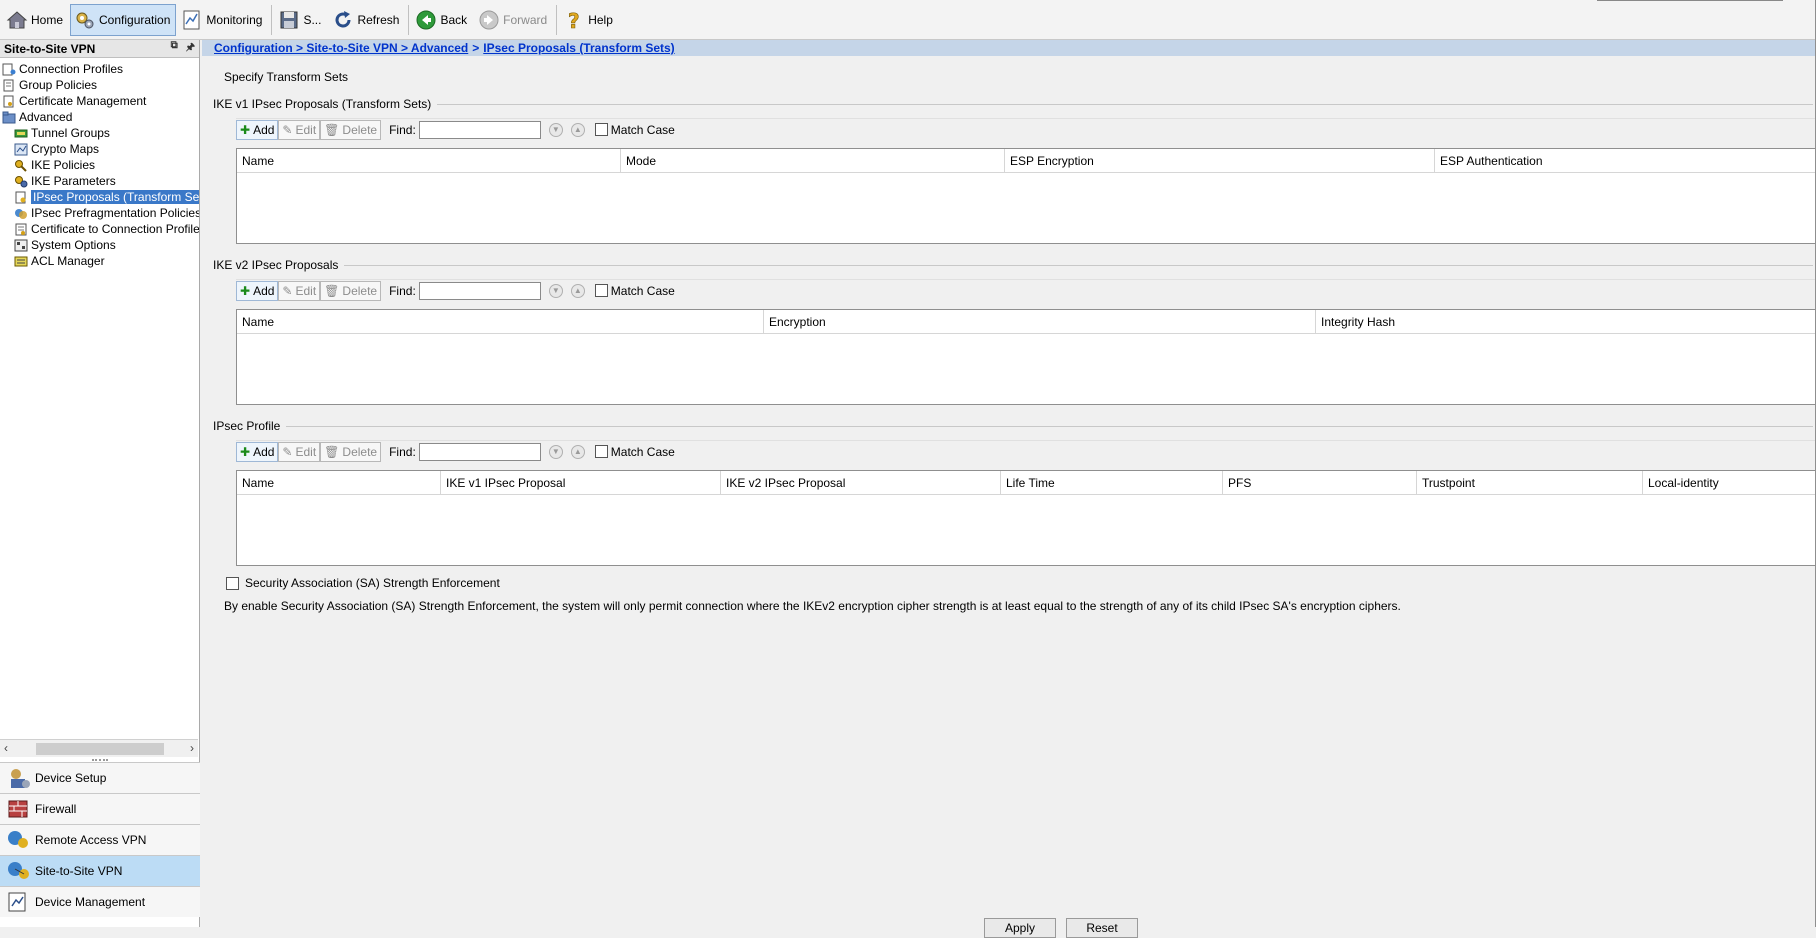 Image resolution: width=1816 pixels, height=938 pixels. Describe the element at coordinates (1625, 161) in the screenshot. I see `column-header: ESP Authentication` at that location.